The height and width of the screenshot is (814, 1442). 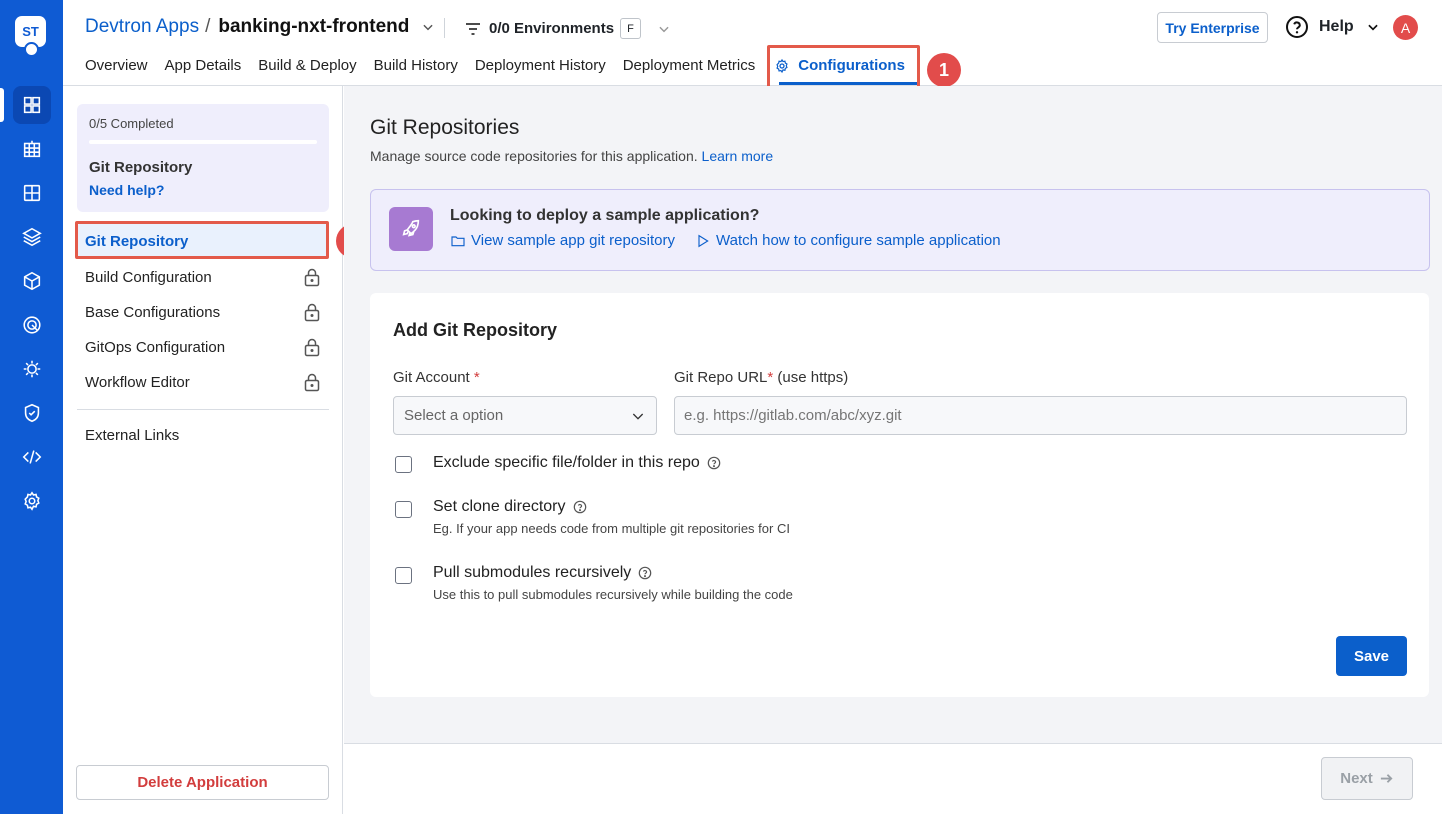 What do you see at coordinates (2, 105) in the screenshot?
I see `sidebar-active-marker` at bounding box center [2, 105].